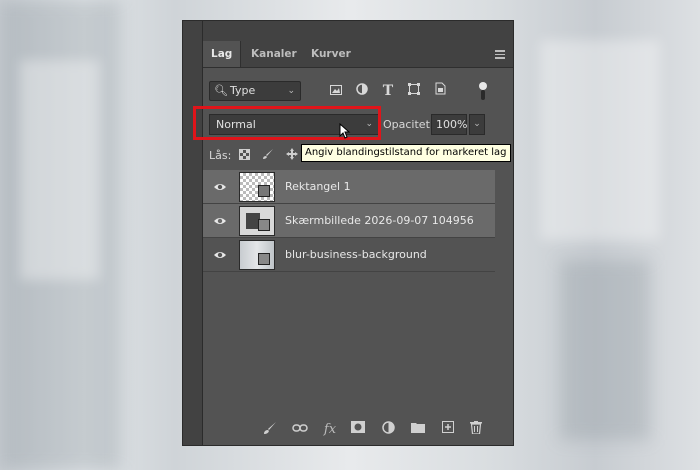 This screenshot has height=470, width=700. I want to click on image-filter-icon, so click(336, 91).